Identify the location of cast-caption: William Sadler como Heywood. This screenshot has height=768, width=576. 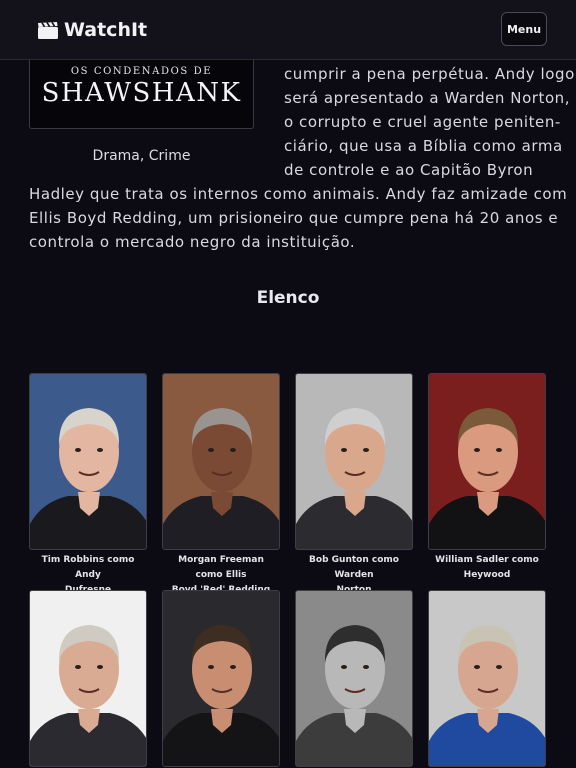
(487, 568).